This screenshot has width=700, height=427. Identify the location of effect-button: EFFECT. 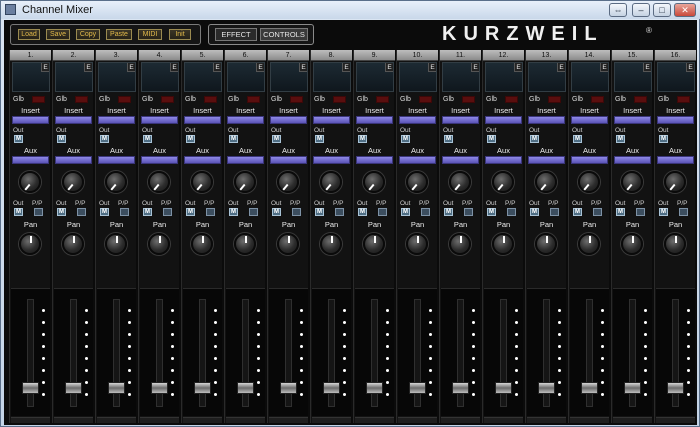
(236, 34).